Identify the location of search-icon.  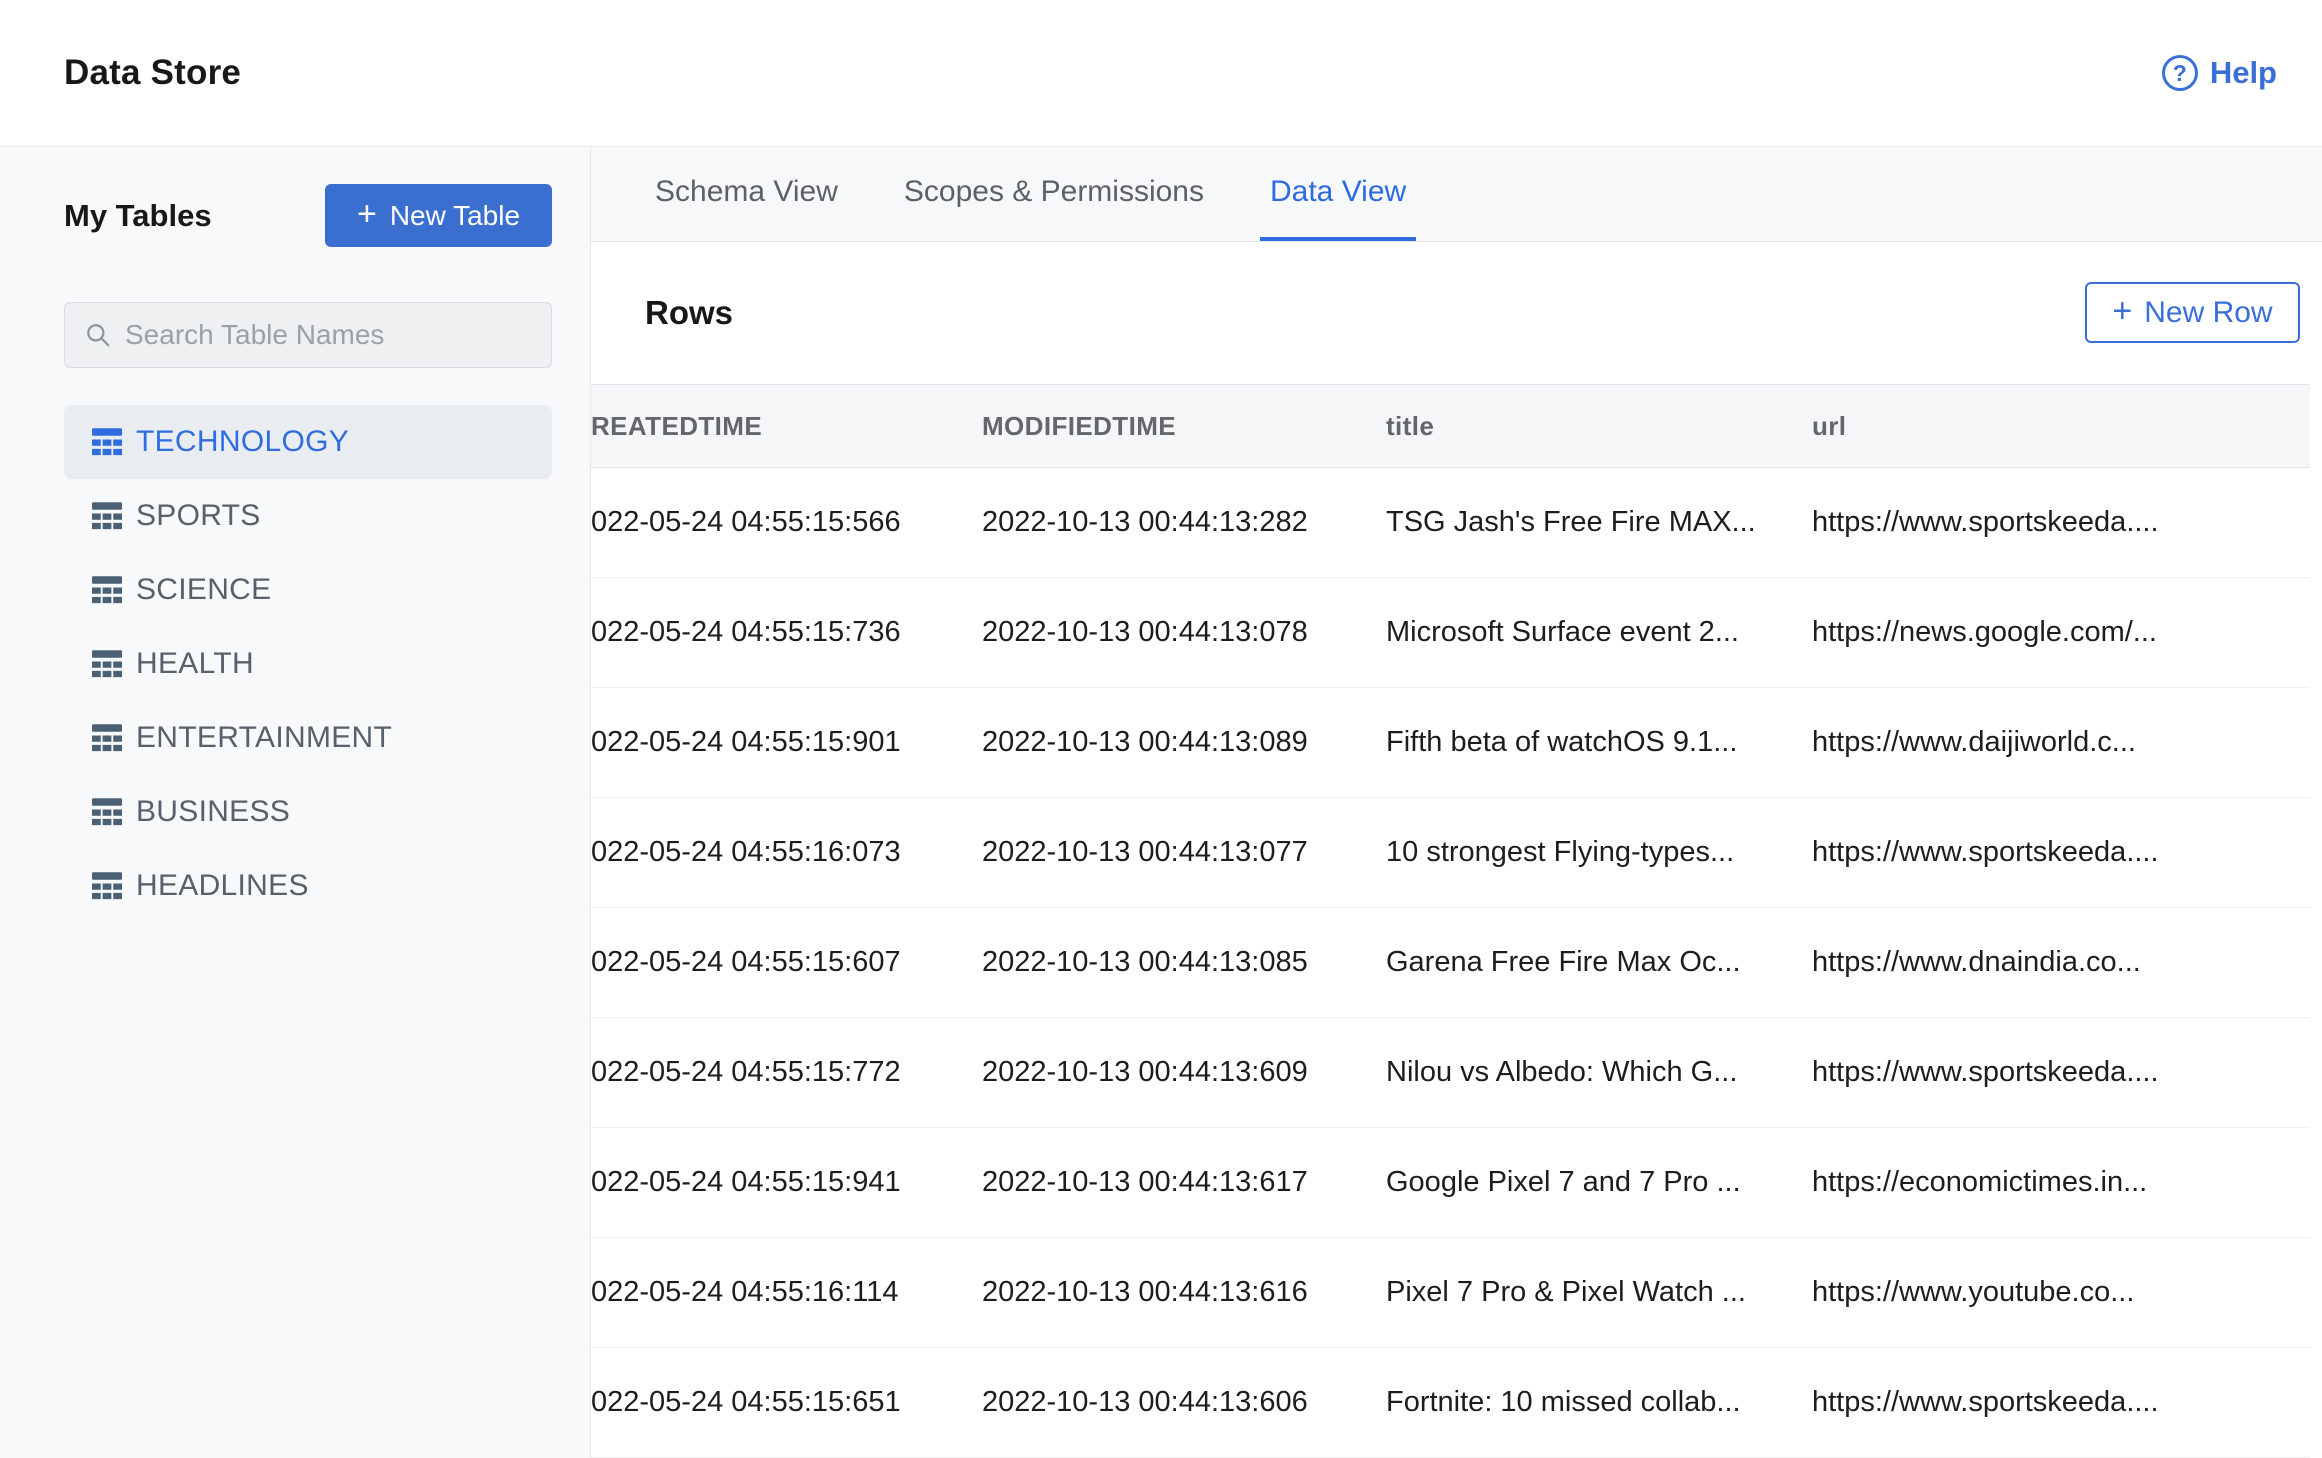
(98, 335).